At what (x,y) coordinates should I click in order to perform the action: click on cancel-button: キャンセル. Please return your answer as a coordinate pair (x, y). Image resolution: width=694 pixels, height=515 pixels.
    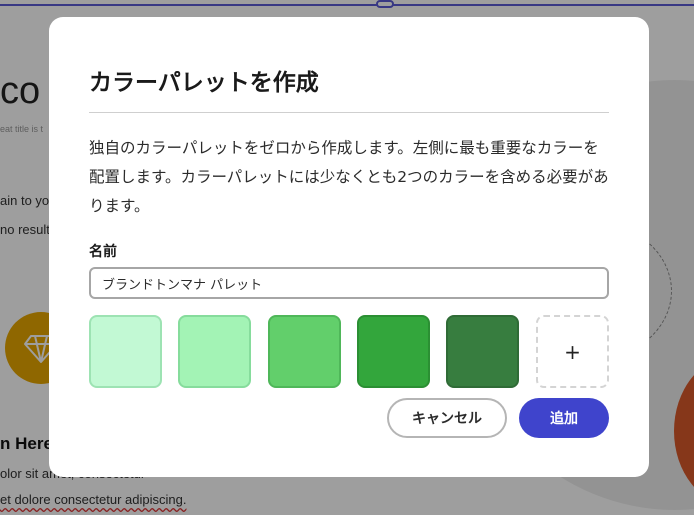
    Looking at the image, I should click on (447, 418).